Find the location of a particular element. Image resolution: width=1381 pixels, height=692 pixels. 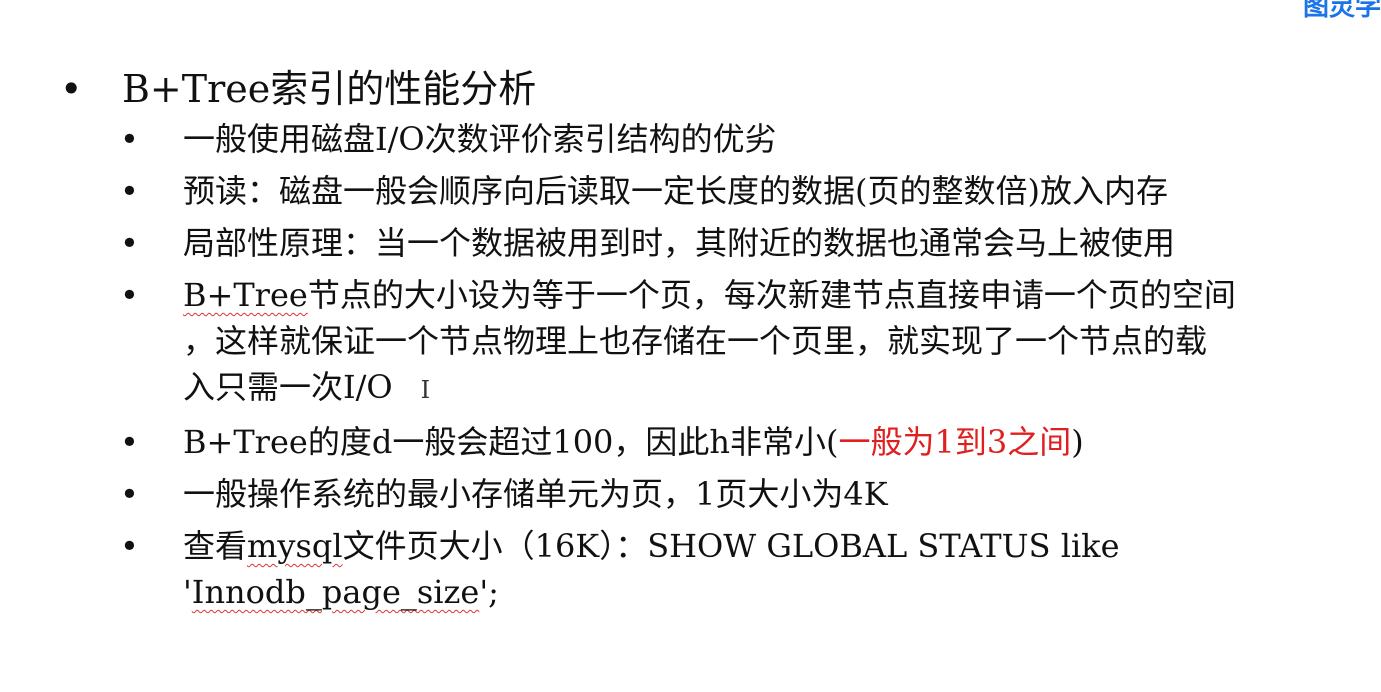

item-text: 一般使用磁盘I/O次数评价索引结构的优劣 is located at coordinates (480, 139).